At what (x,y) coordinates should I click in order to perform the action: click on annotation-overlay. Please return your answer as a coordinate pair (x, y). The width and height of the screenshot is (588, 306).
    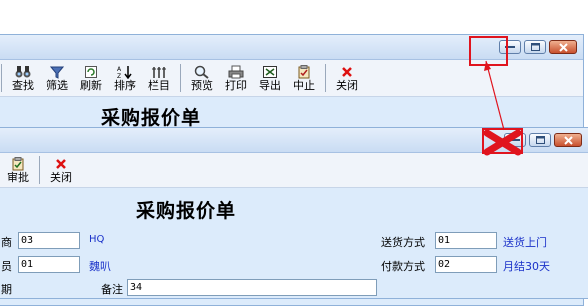
    Looking at the image, I should click on (502, 108).